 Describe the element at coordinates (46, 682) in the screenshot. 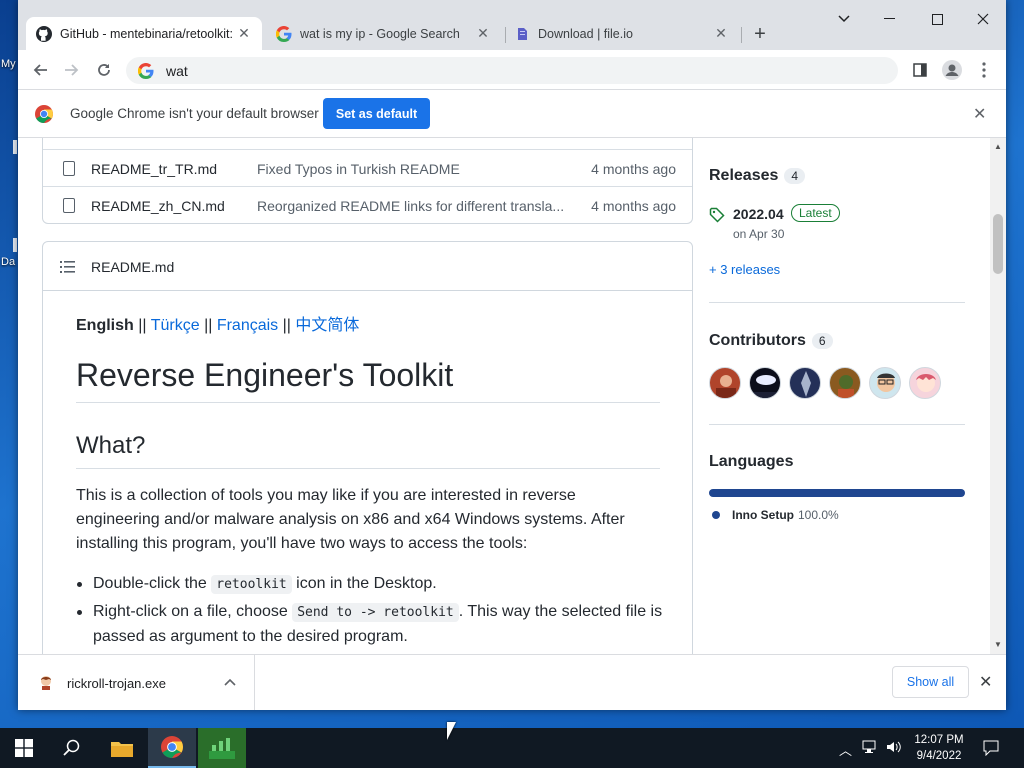

I see `exe-file-icon` at that location.